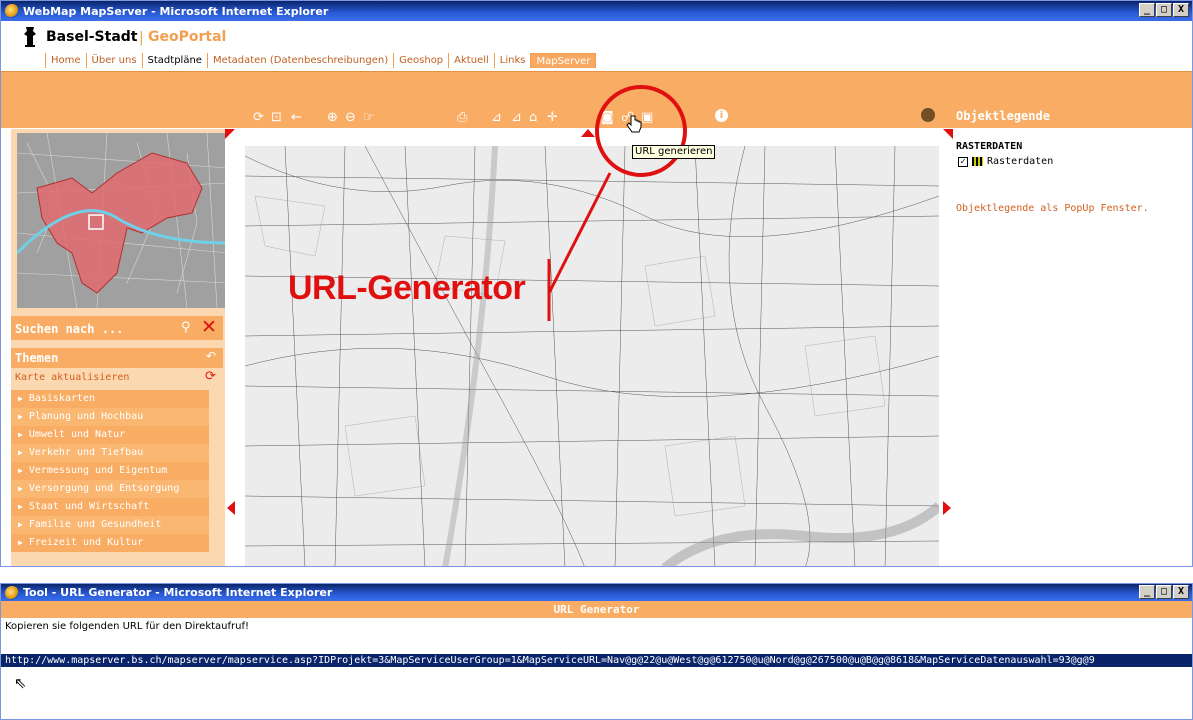 Image resolution: width=1193 pixels, height=720 pixels. I want to click on overview-map-image, so click(122, 220).